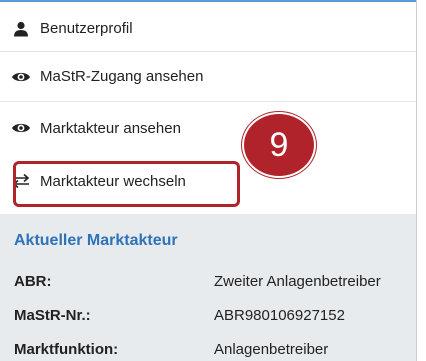  I want to click on info-key: Marktfunktion:, so click(66, 349).